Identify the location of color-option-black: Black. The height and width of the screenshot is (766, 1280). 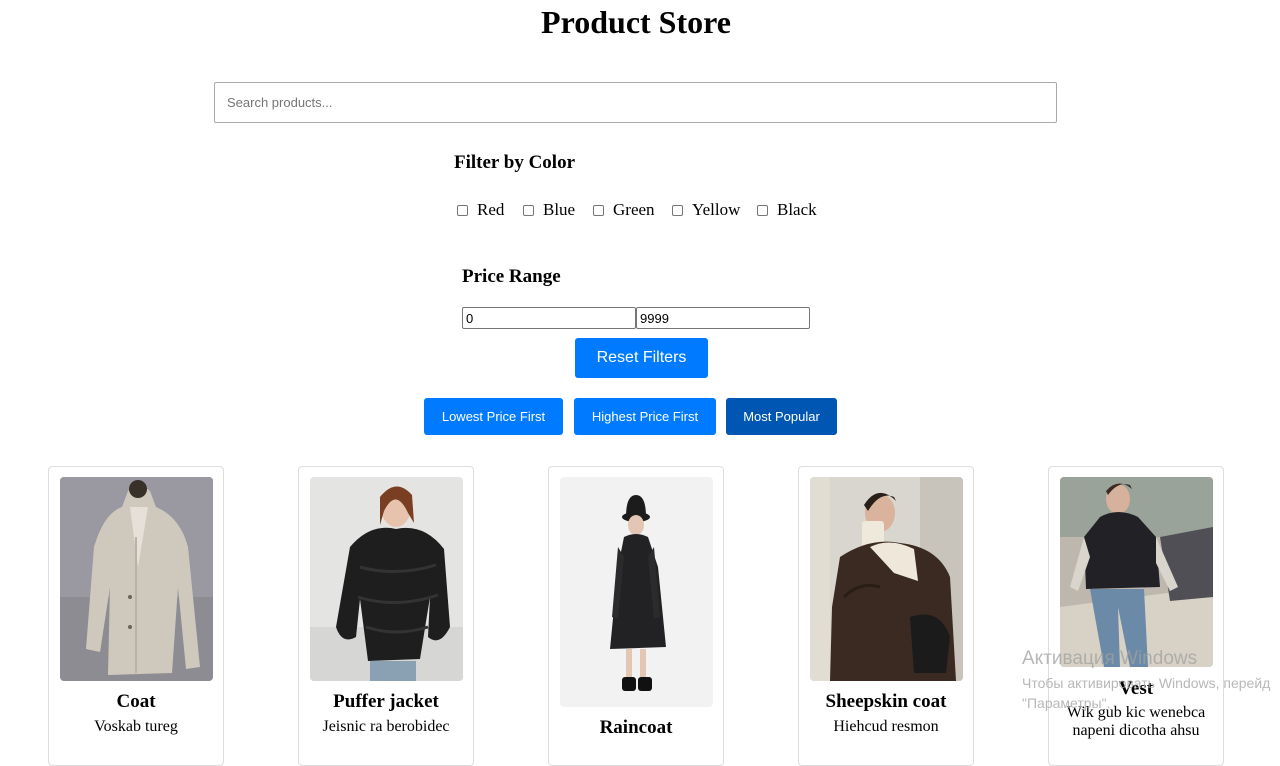
(787, 210).